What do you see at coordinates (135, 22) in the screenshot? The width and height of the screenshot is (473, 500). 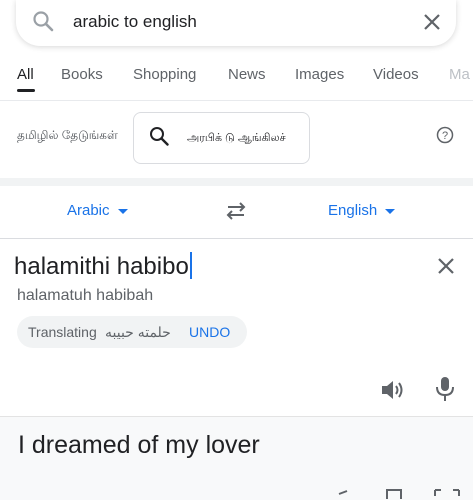 I see `search-query: arabic to english` at bounding box center [135, 22].